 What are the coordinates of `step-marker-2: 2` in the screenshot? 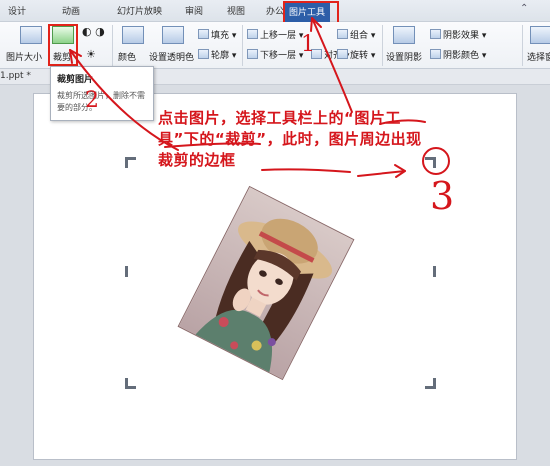 It's located at (92, 100).